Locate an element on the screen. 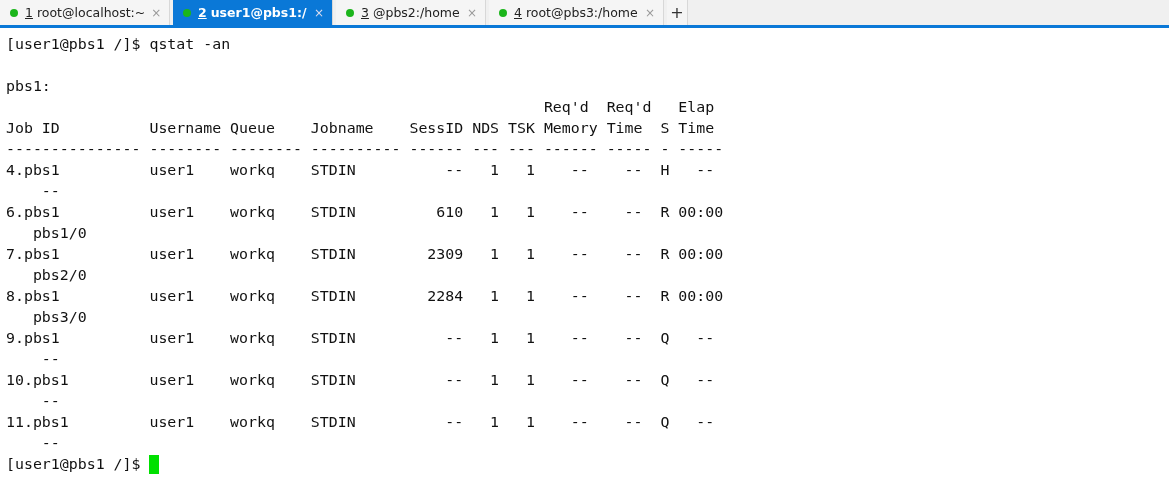 The width and height of the screenshot is (1169, 479). tab-number: 3 is located at coordinates (365, 12).